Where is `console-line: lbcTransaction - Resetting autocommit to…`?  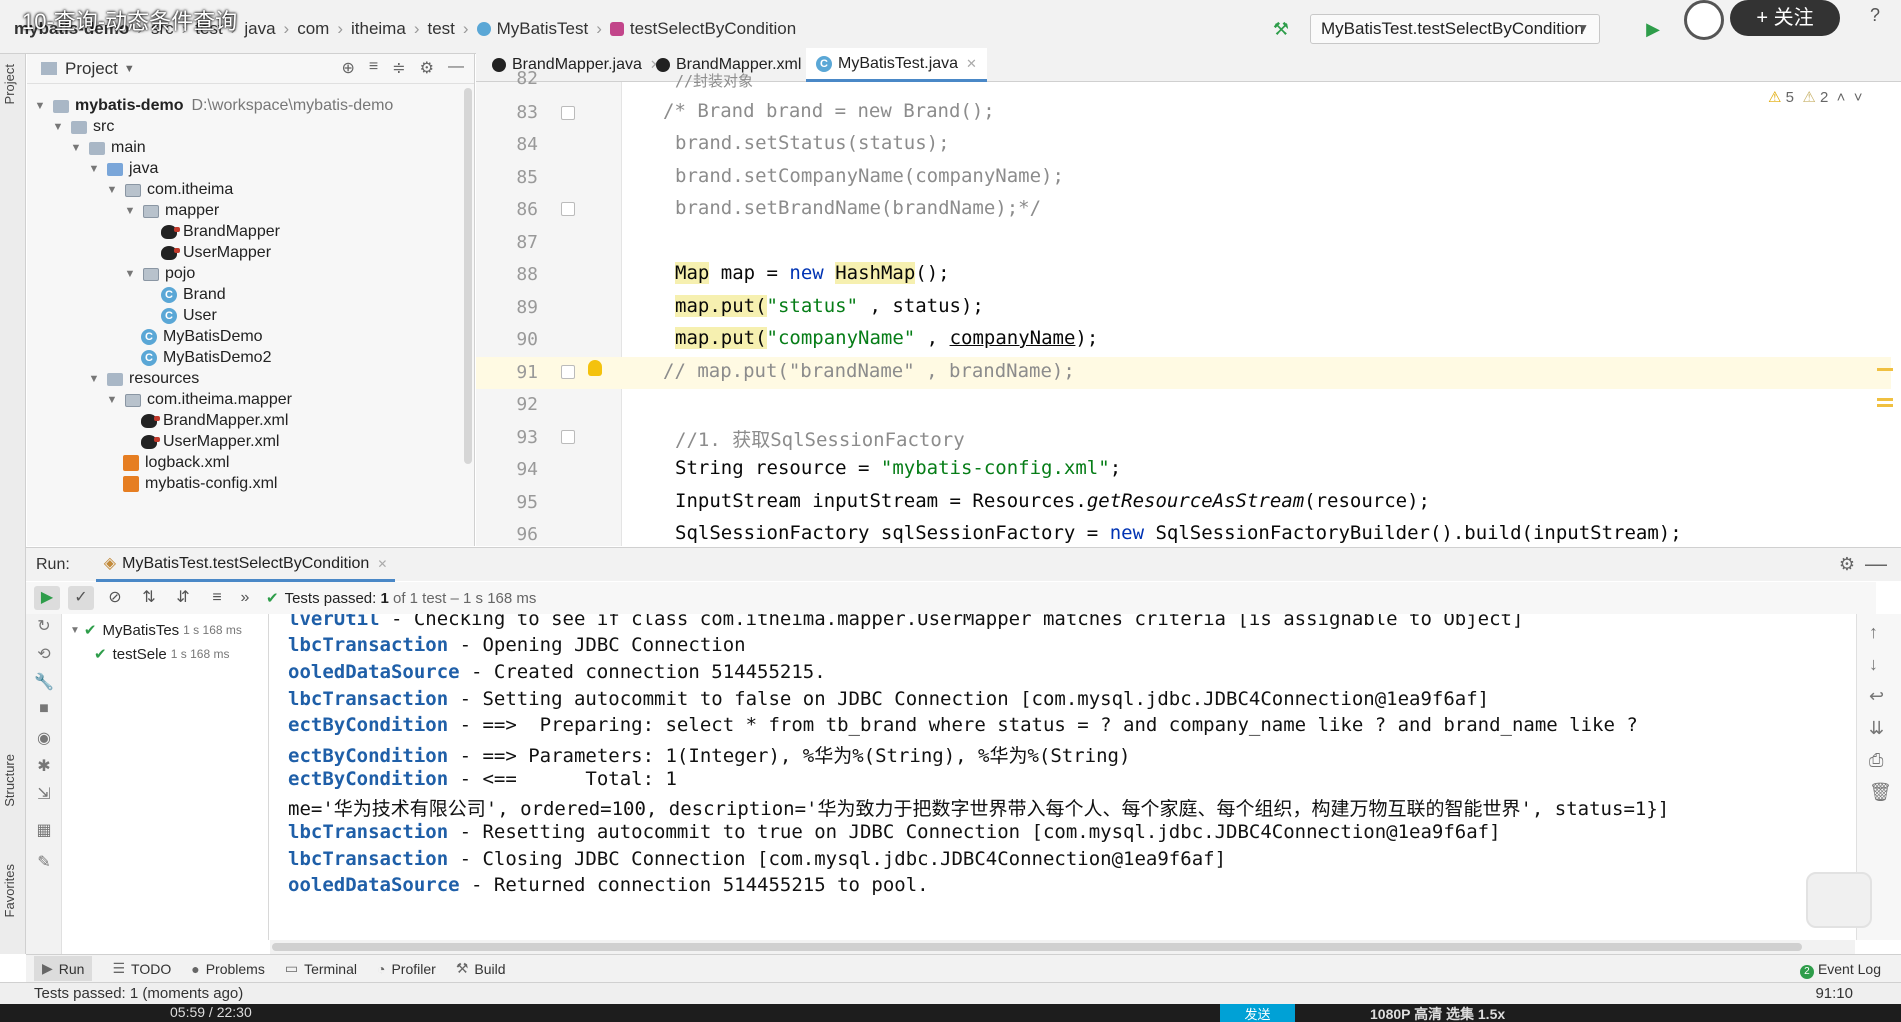 console-line: lbcTransaction - Resetting autocommit to… is located at coordinates (894, 832).